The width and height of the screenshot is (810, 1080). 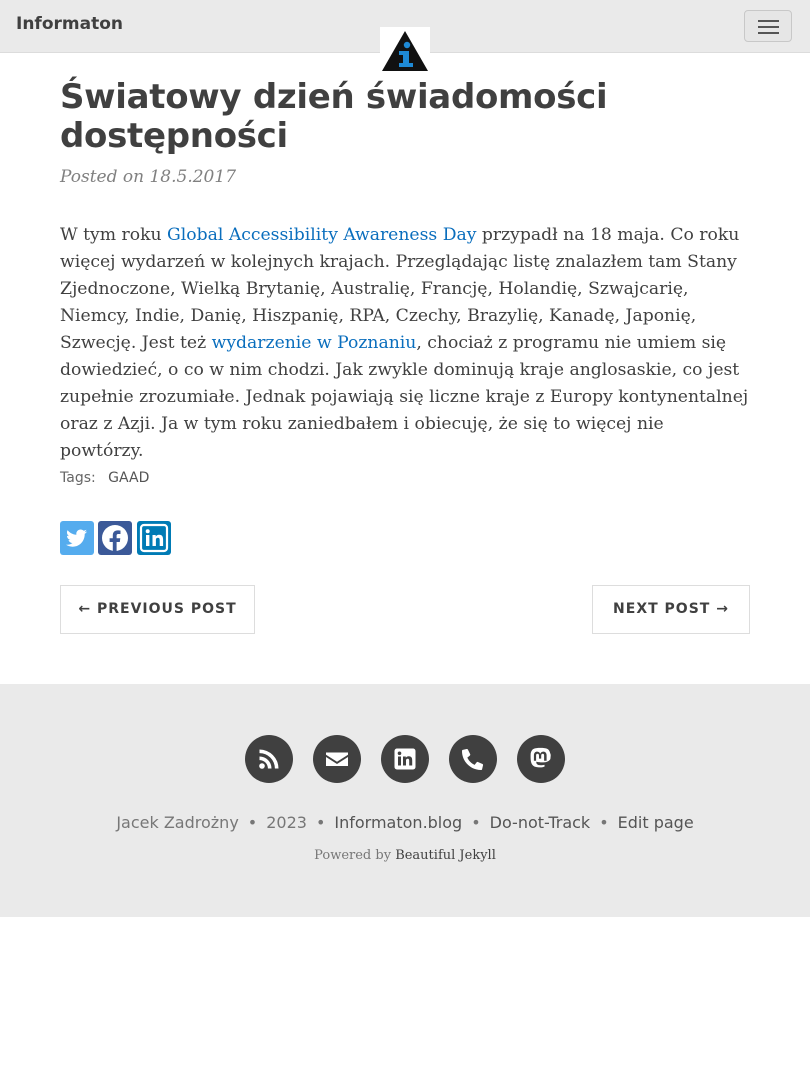 What do you see at coordinates (445, 855) in the screenshot?
I see `beautiful-jekyll-link: Beautiful Jekyll` at bounding box center [445, 855].